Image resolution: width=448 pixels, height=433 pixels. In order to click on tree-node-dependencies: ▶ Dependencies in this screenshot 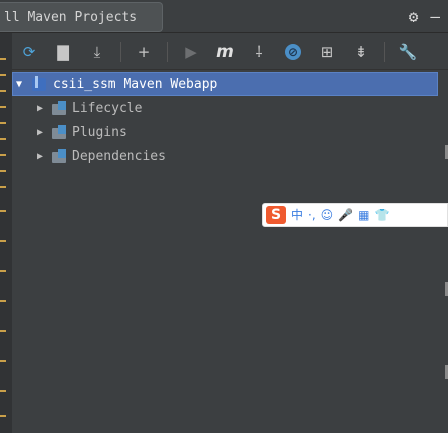, I will do `click(225, 156)`.